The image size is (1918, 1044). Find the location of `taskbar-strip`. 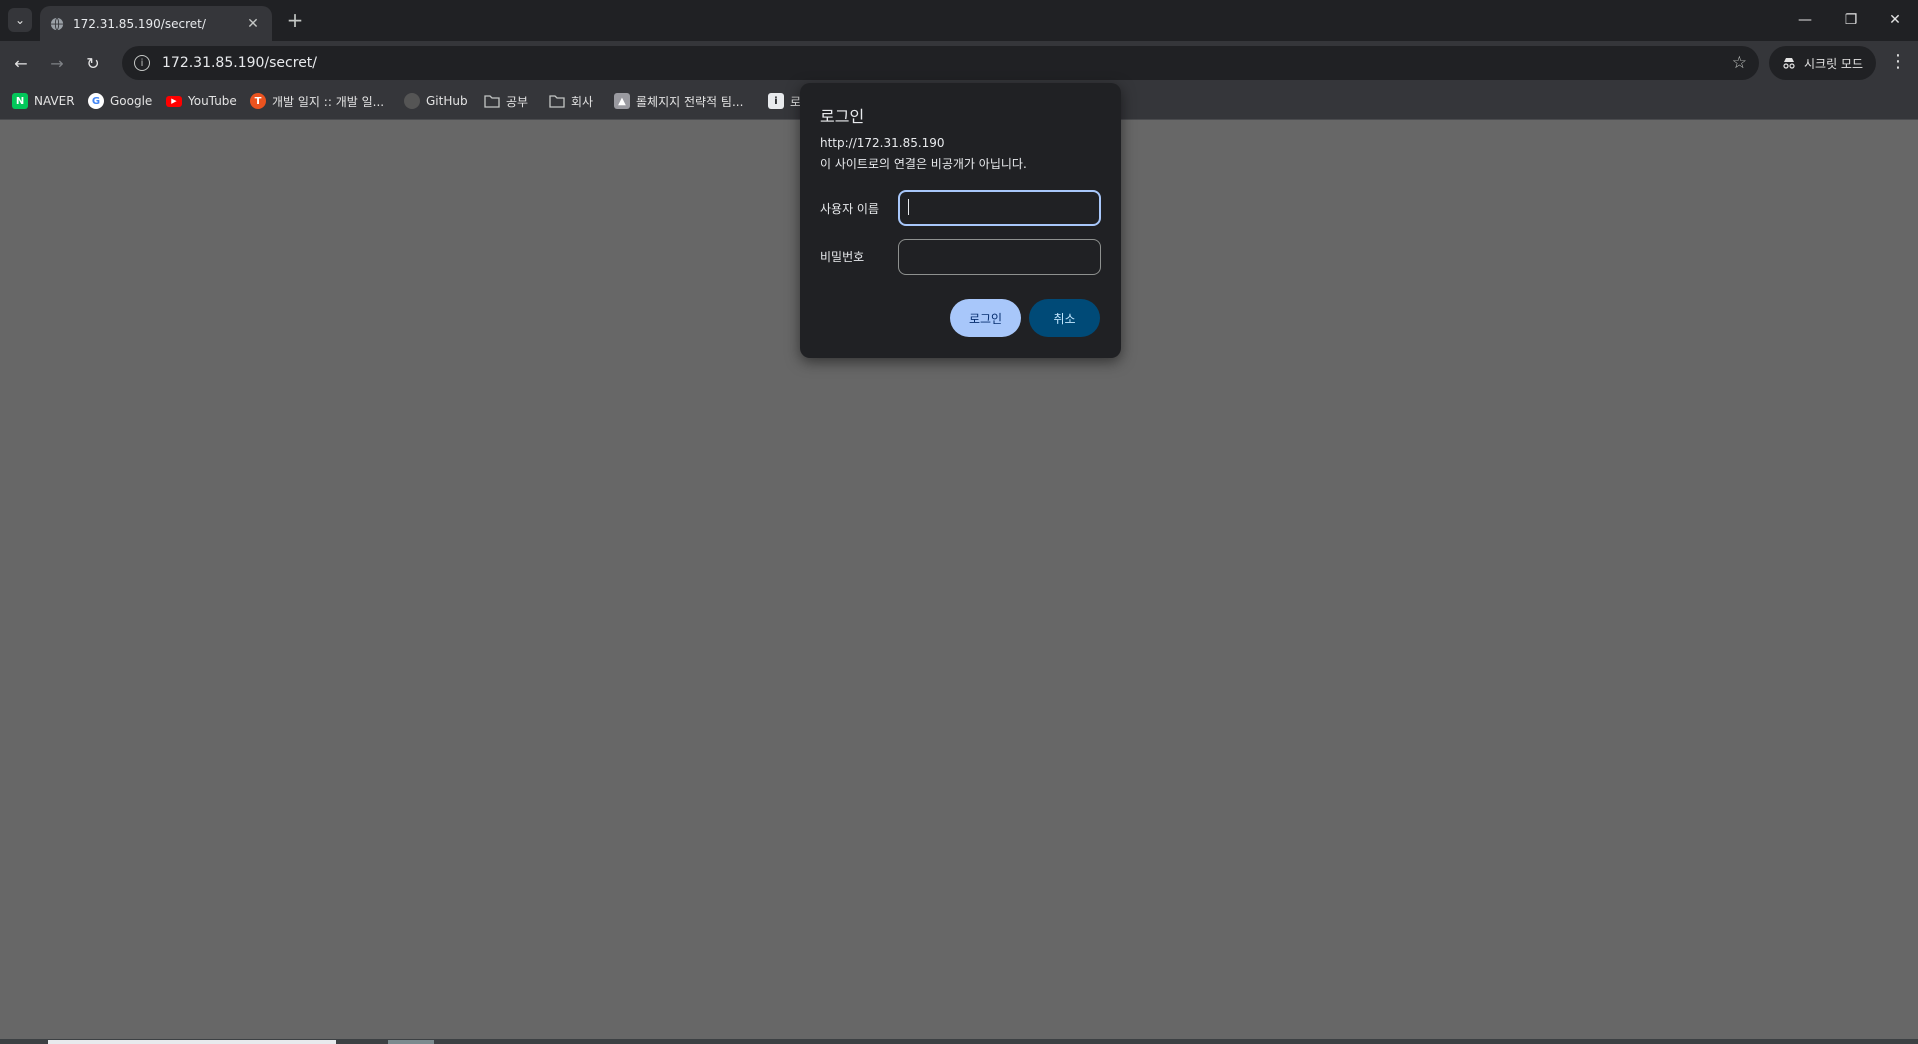

taskbar-strip is located at coordinates (959, 1041).